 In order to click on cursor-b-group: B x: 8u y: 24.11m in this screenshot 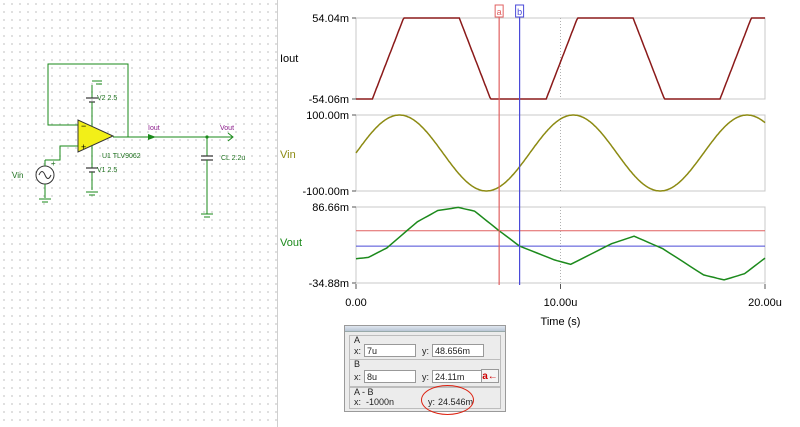, I will do `click(425, 373)`.